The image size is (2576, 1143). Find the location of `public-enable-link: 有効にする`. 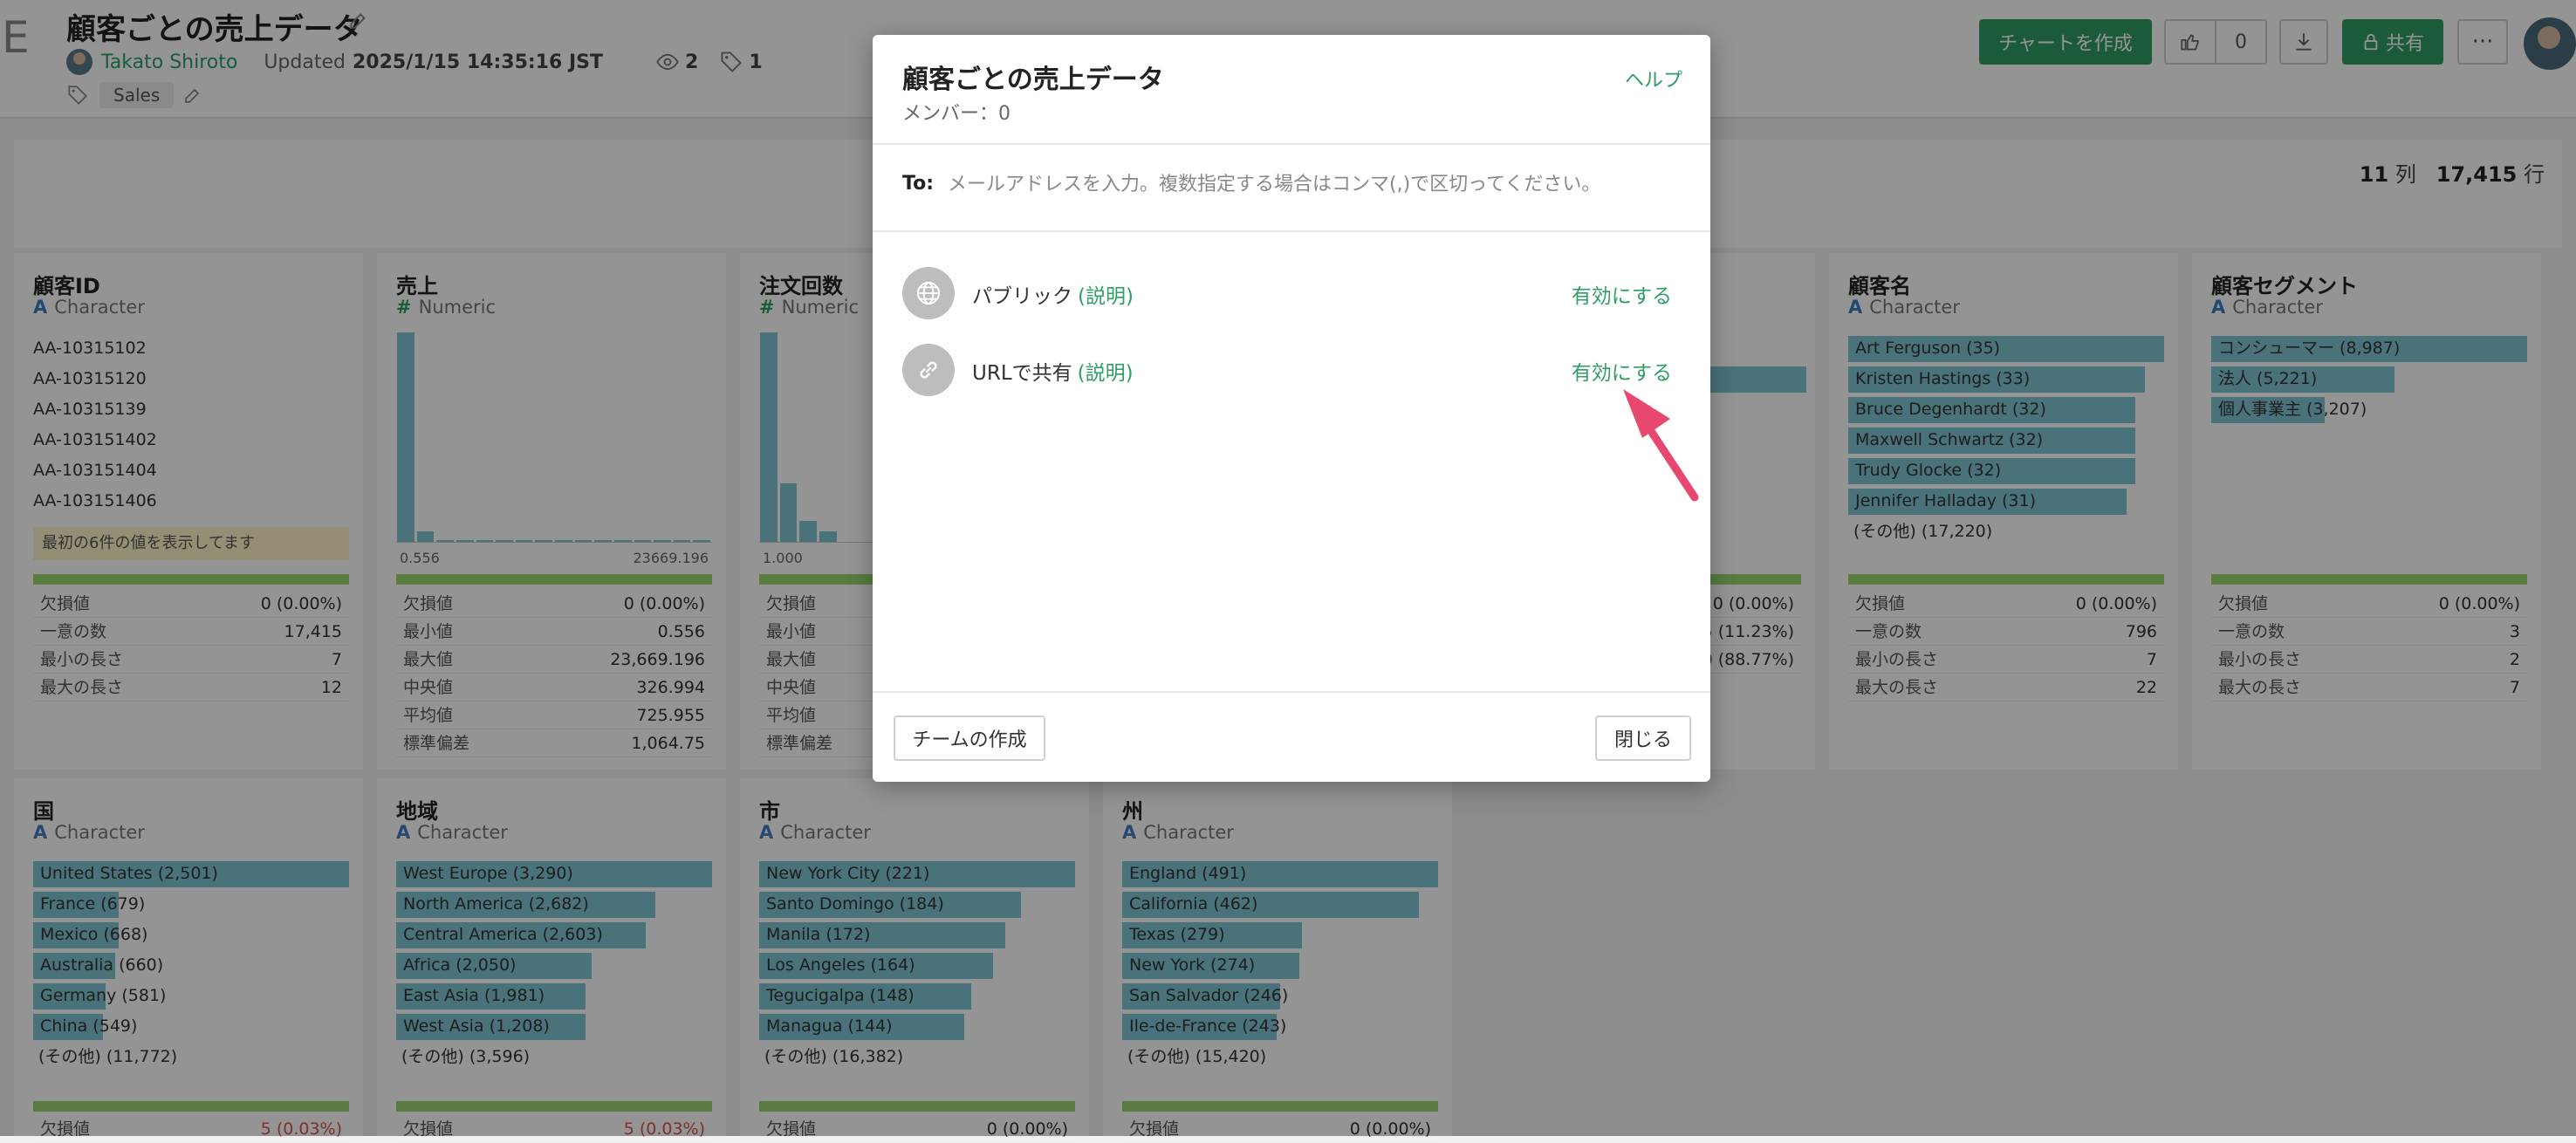

public-enable-link: 有効にする is located at coordinates (1622, 294).